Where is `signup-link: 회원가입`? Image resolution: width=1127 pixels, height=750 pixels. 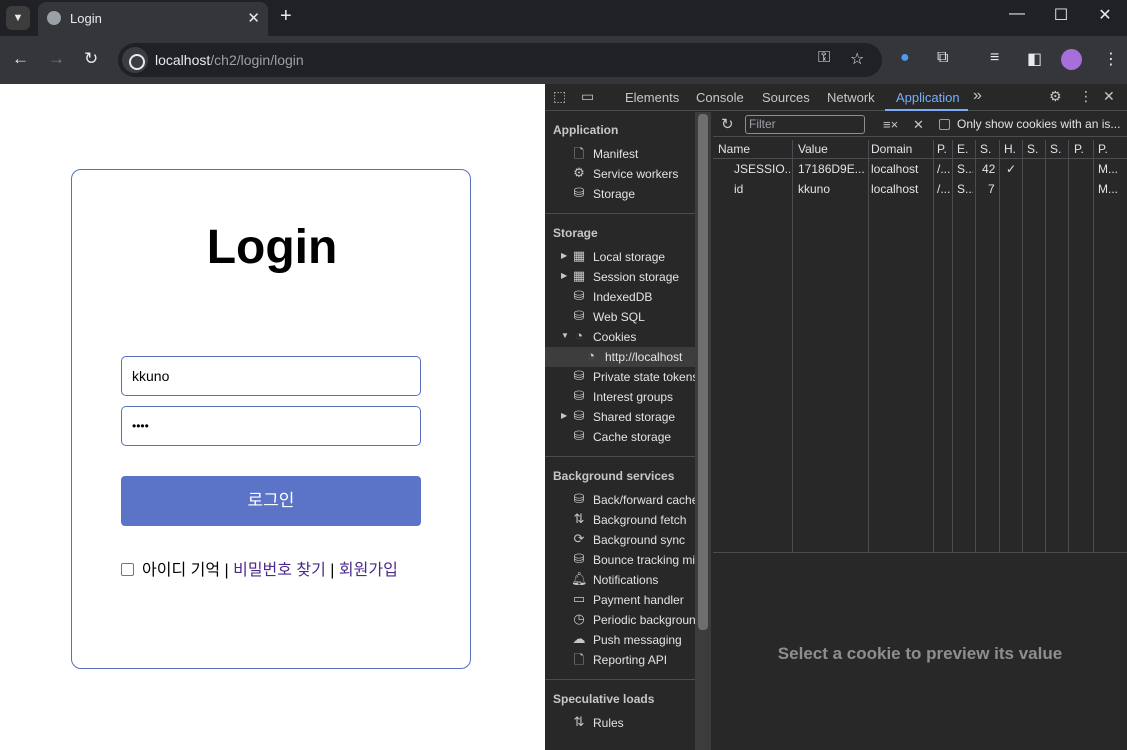
signup-link: 회원가입 is located at coordinates (368, 570).